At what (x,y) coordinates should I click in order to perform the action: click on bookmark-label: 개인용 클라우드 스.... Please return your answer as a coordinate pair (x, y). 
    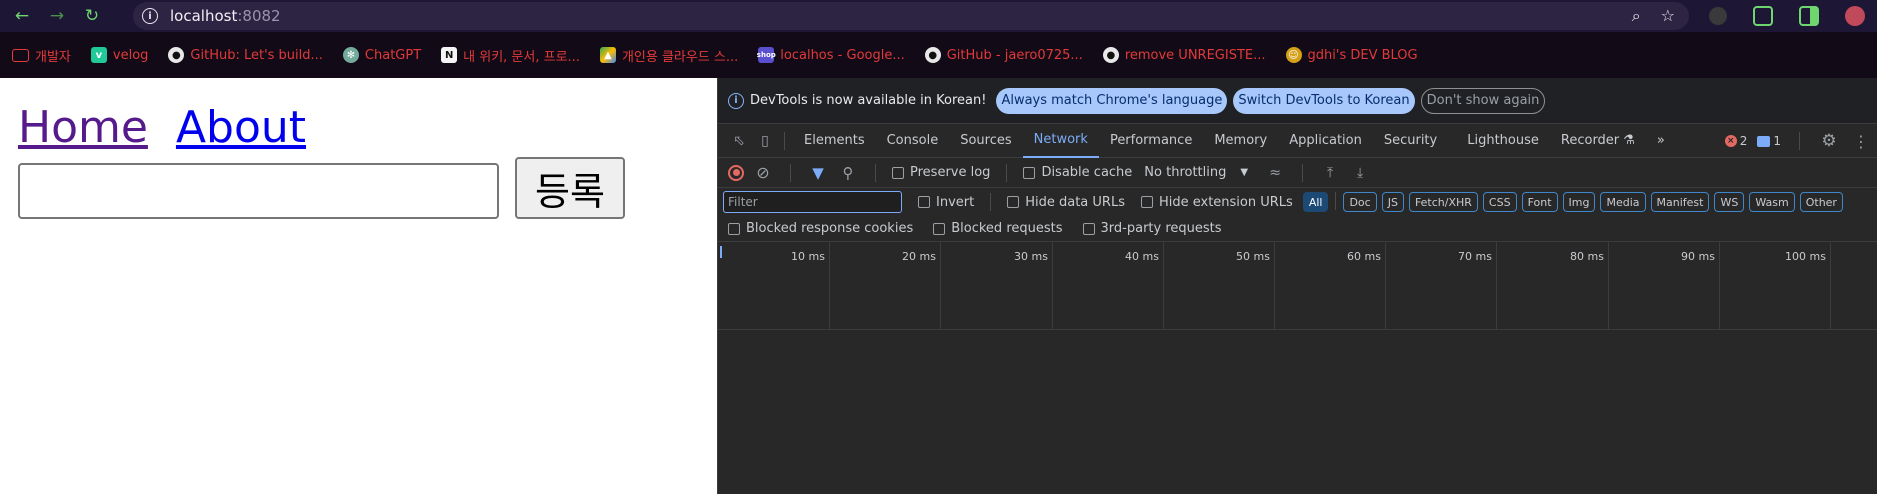
    Looking at the image, I should click on (680, 57).